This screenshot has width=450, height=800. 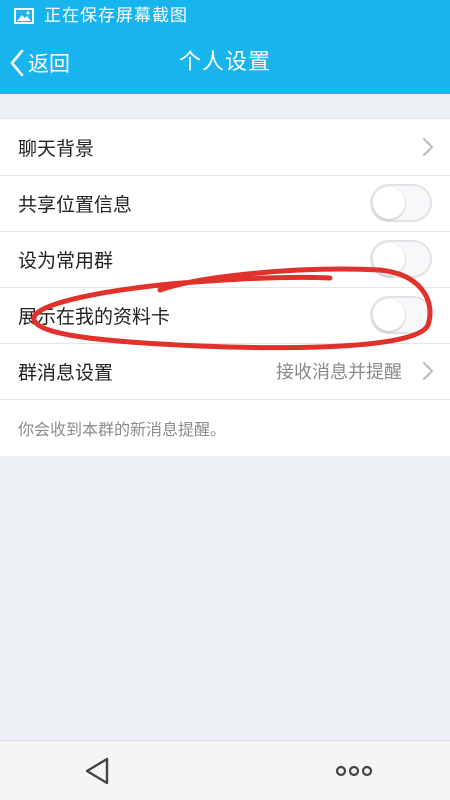 I want to click on status-bar: 正在保存屏幕截图, so click(x=225, y=16).